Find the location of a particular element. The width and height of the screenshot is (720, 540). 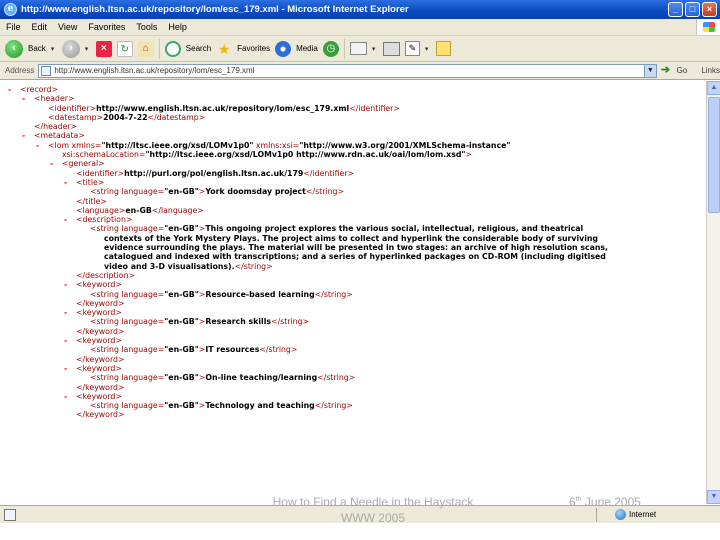

stop-icon: × is located at coordinates (103, 48).